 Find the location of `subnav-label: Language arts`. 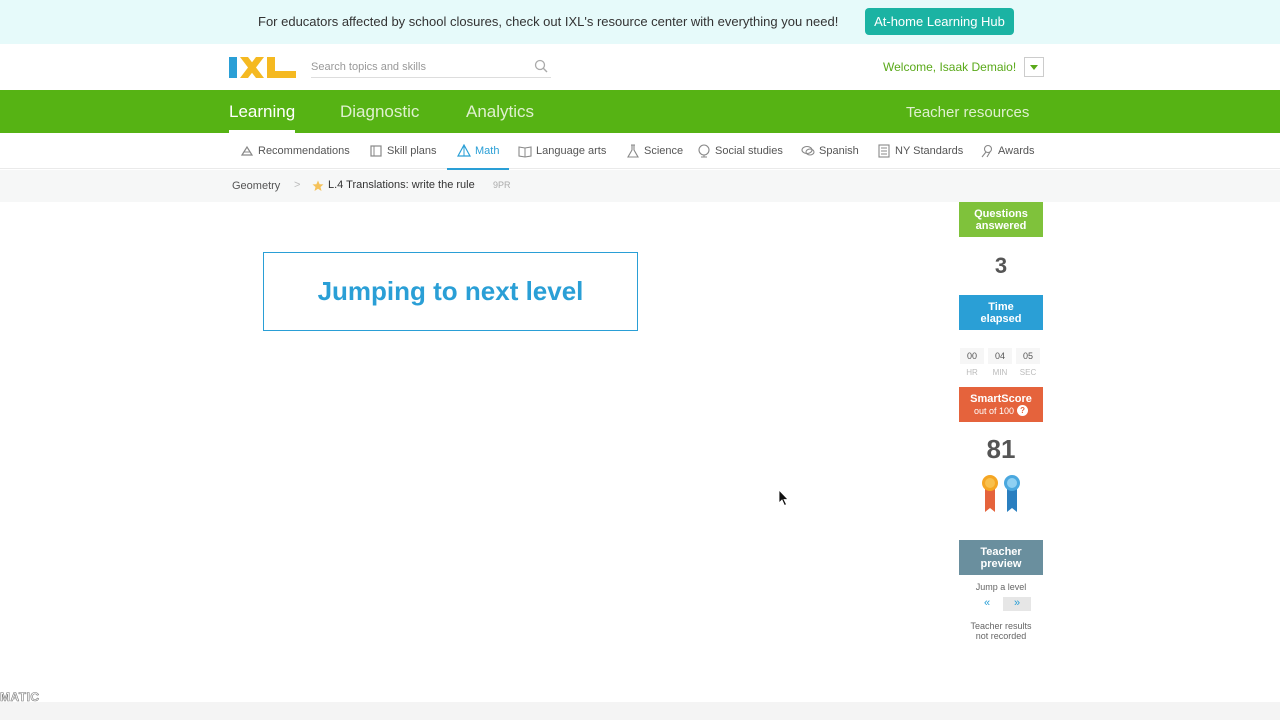

subnav-label: Language arts is located at coordinates (571, 151).